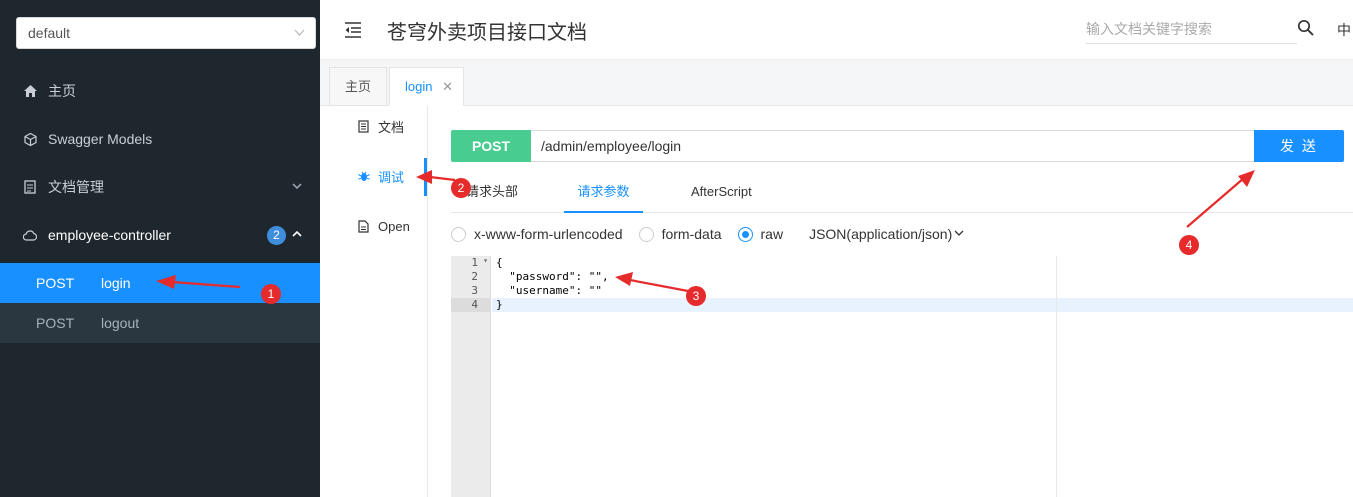 The width and height of the screenshot is (1353, 497). I want to click on nav-label: 调试, so click(391, 177).